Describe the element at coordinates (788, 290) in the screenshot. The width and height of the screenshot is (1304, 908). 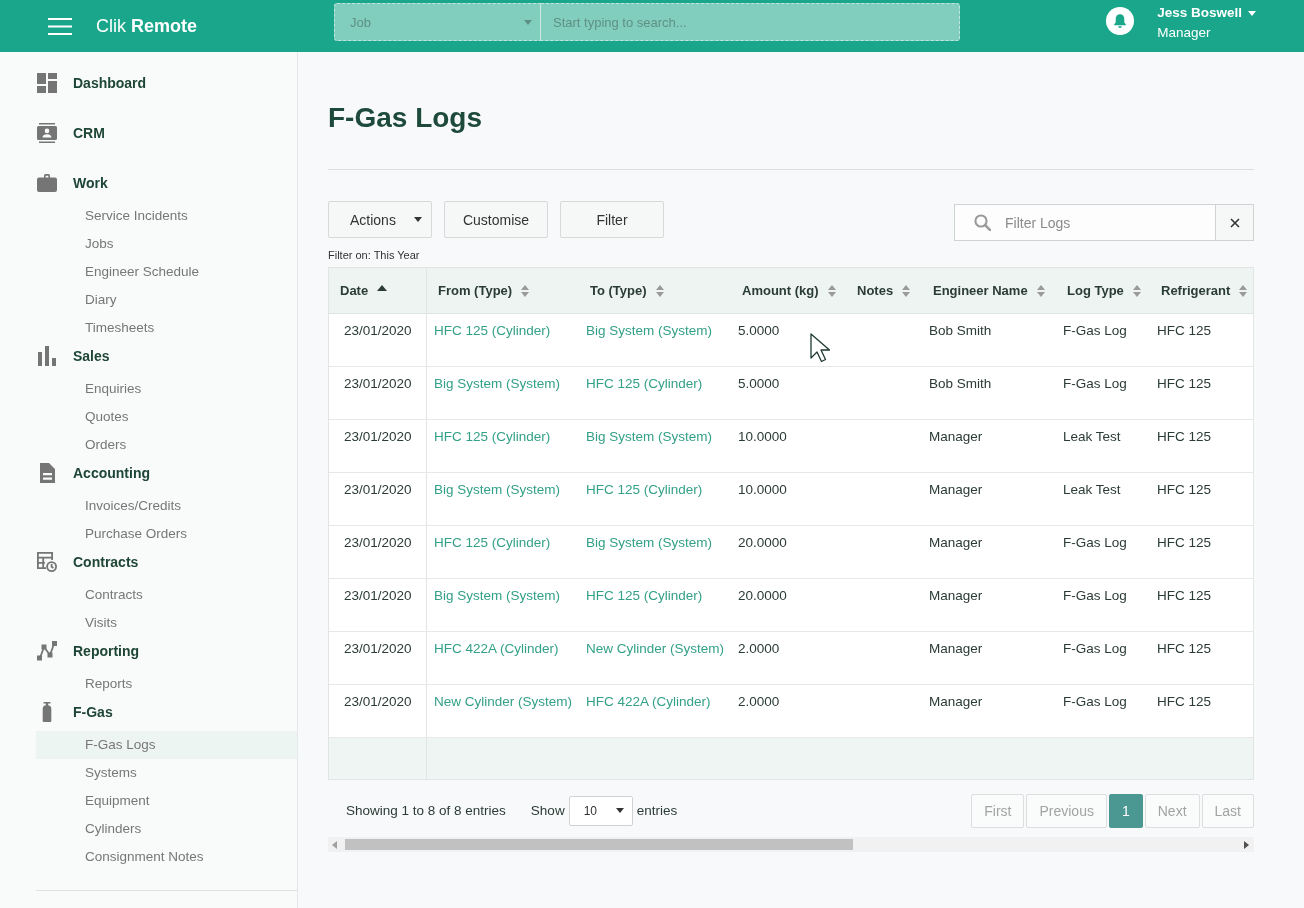
I see `column-header: Amount (kg)` at that location.